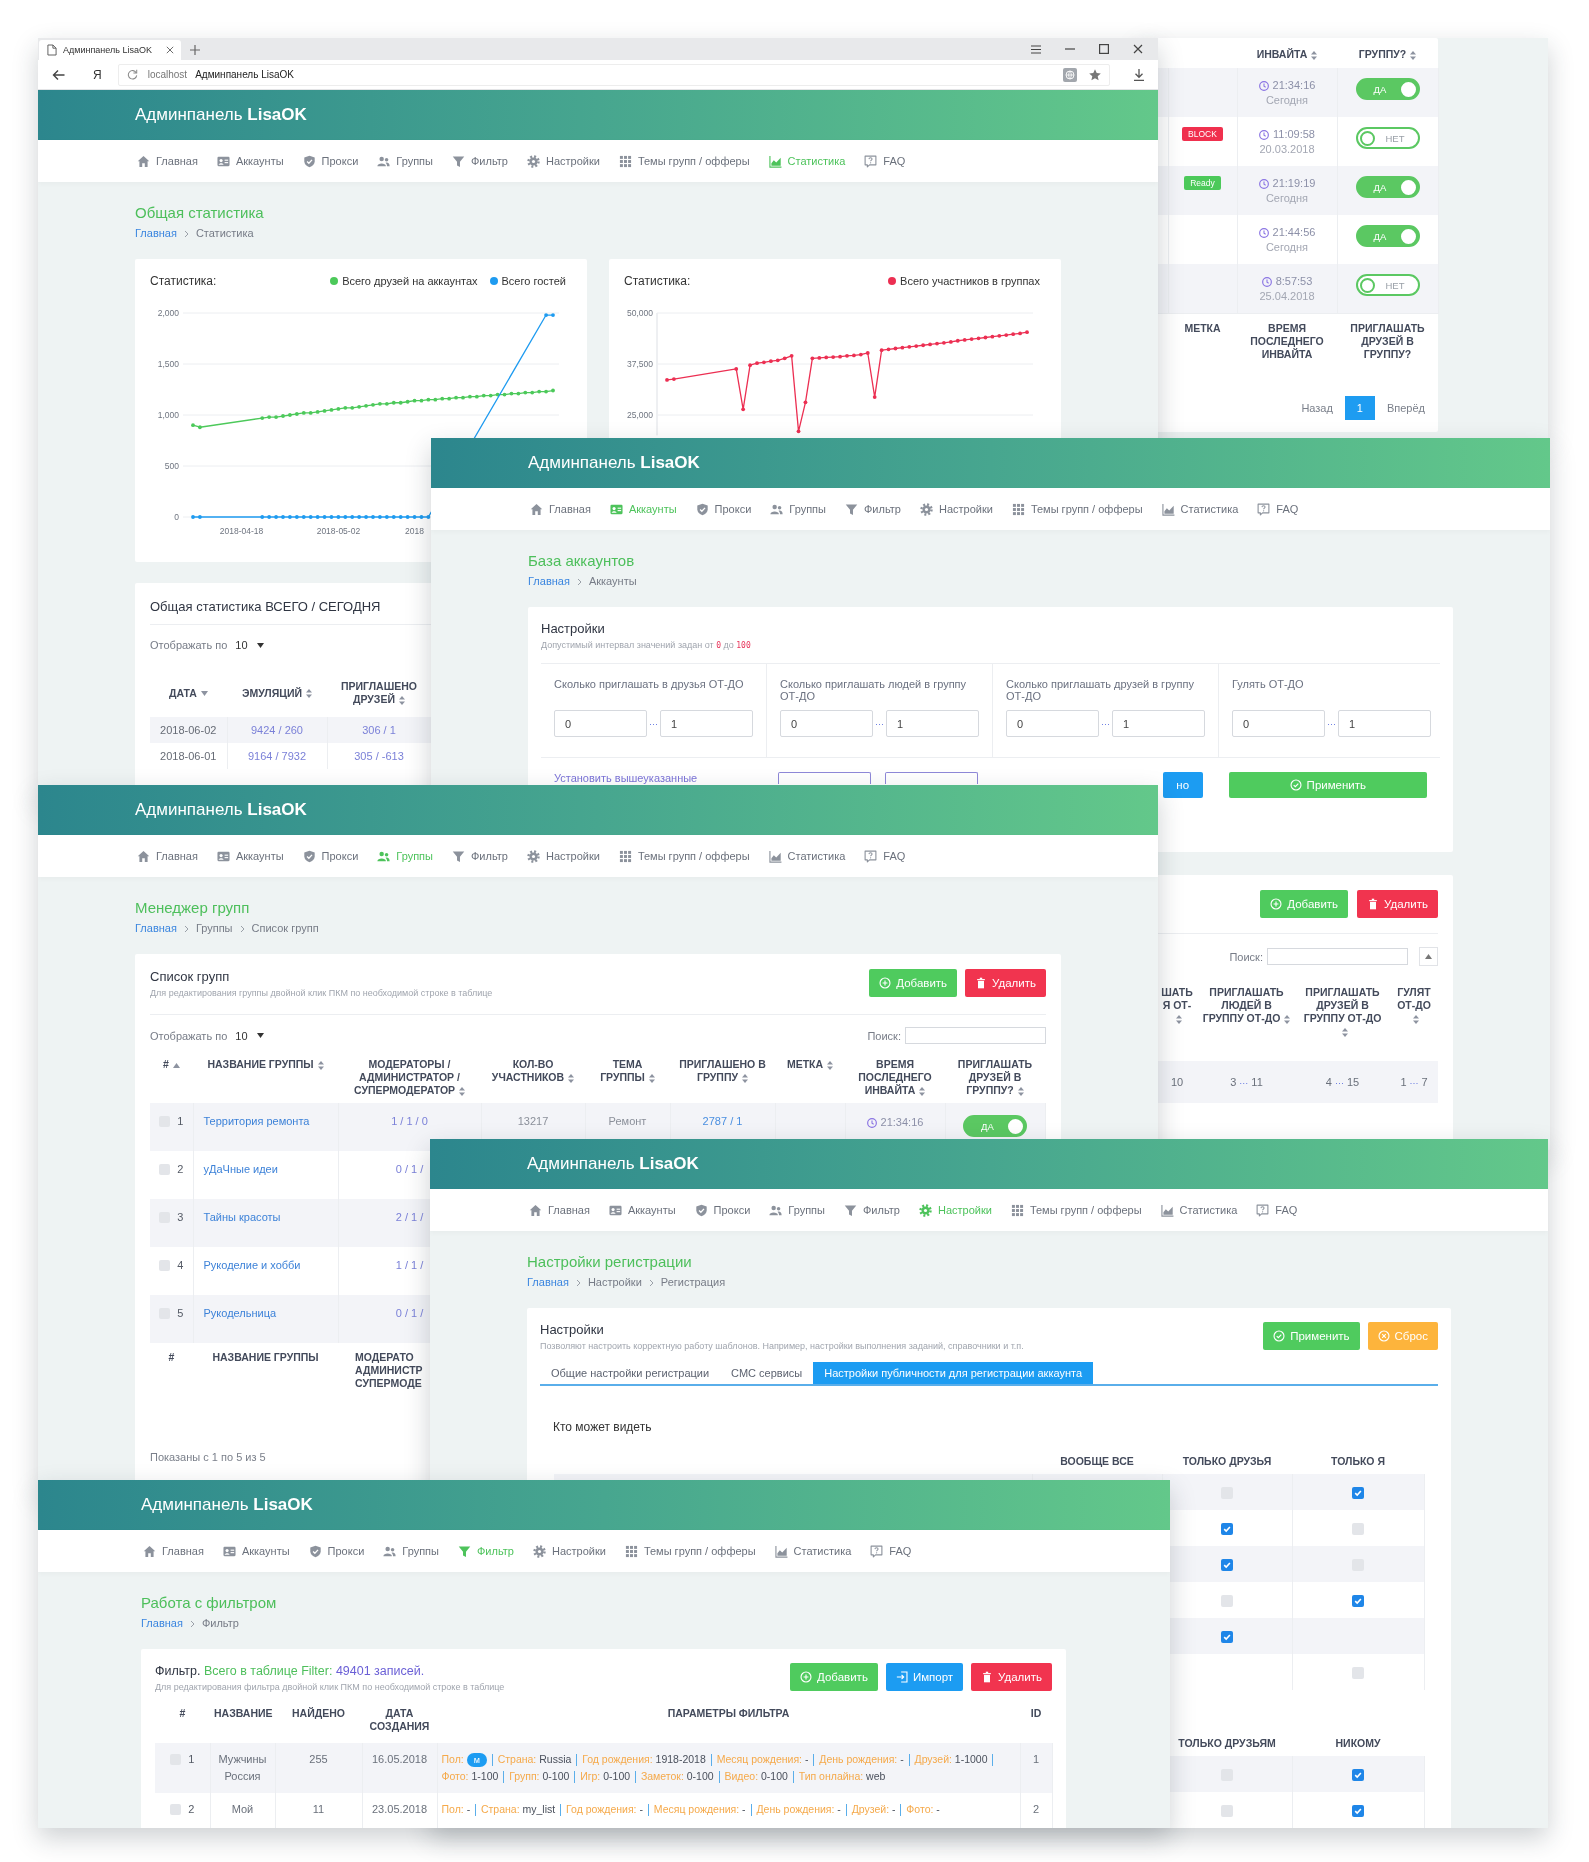 The width and height of the screenshot is (1589, 1862). What do you see at coordinates (627, 1071) in the screenshot?
I see `column-header: ТЕМА ГРУППЫ` at bounding box center [627, 1071].